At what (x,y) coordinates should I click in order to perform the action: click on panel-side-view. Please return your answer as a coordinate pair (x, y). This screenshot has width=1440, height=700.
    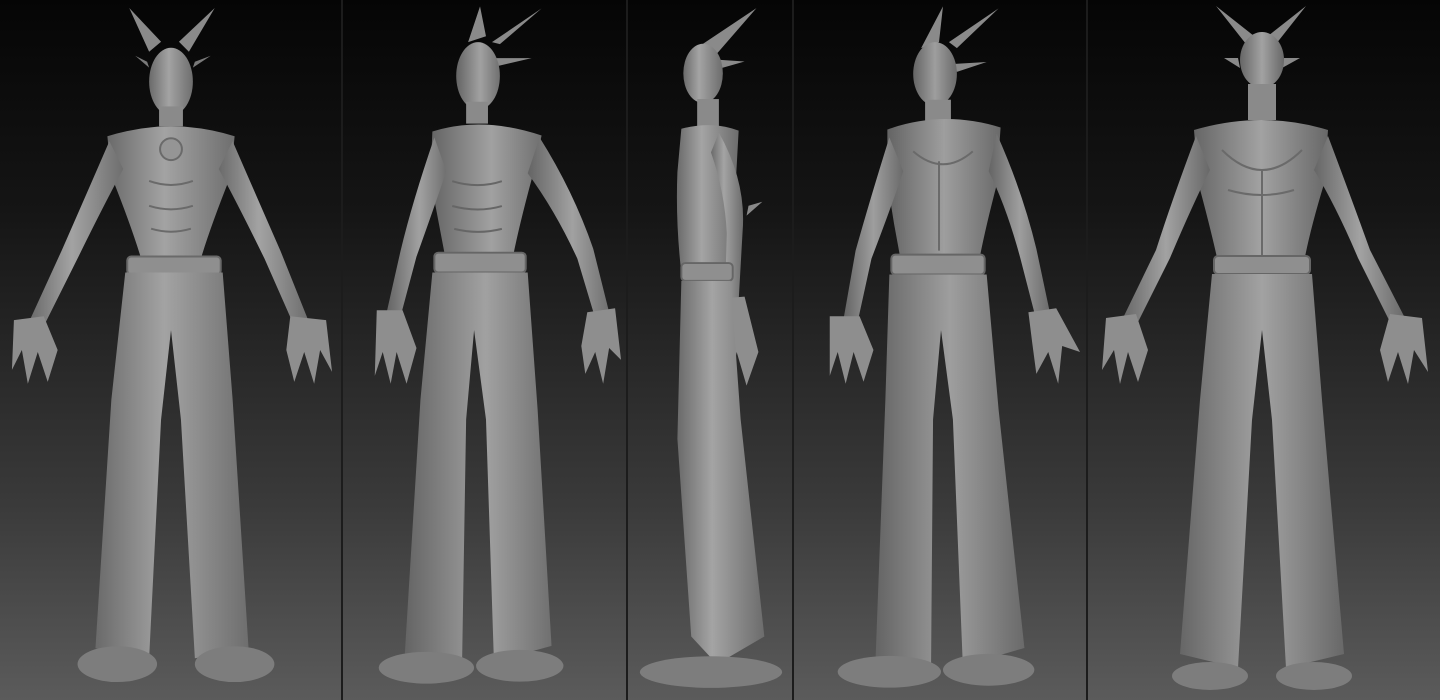
    Looking at the image, I should click on (711, 350).